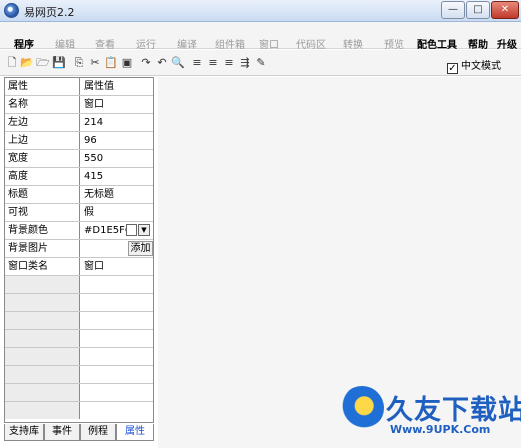  I want to click on property-name: 可视, so click(42, 212).